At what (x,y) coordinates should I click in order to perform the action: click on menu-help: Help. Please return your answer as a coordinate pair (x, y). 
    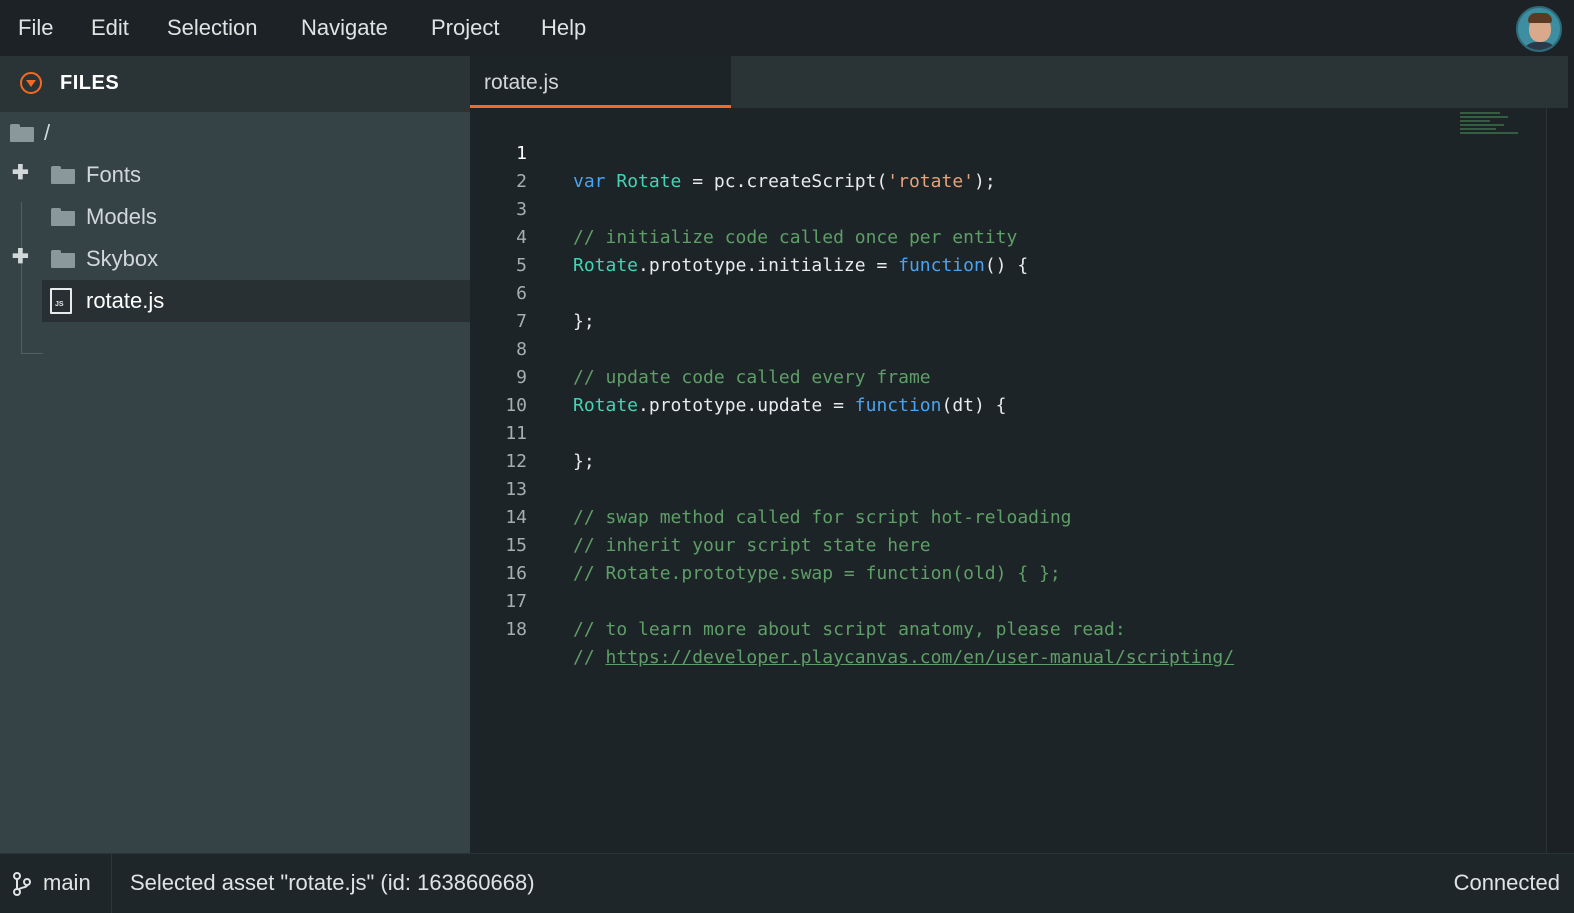
    Looking at the image, I should click on (563, 28).